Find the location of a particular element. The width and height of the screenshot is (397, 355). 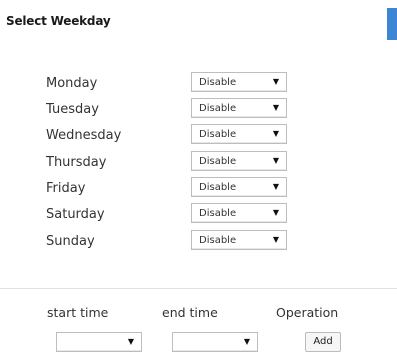

friday-select-value: Disable is located at coordinates (218, 187).